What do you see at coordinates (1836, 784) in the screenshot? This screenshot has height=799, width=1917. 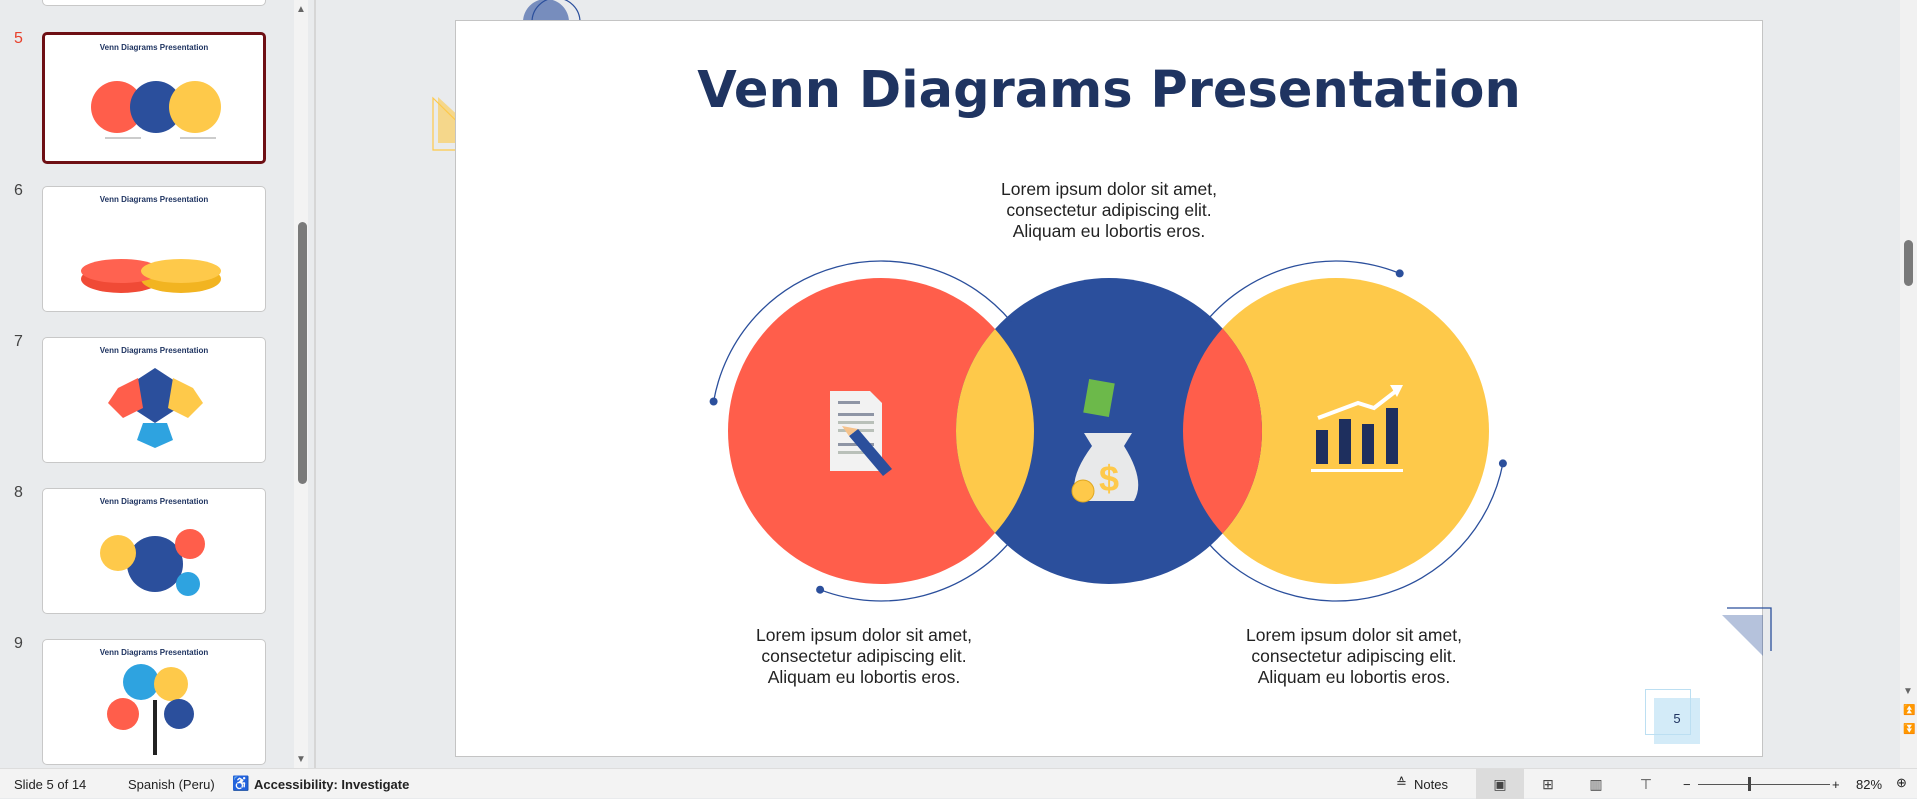 I see `zoom-in-button: +` at bounding box center [1836, 784].